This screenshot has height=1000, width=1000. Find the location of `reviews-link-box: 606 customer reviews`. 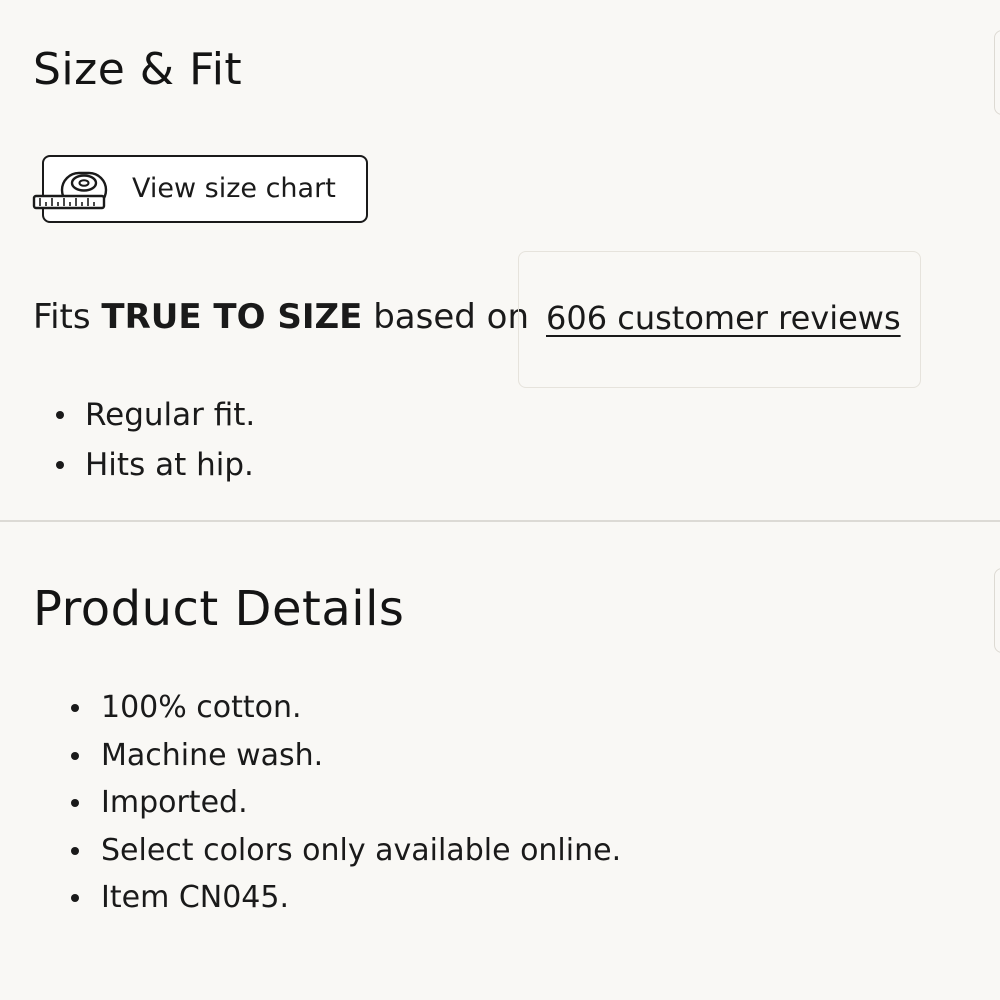

reviews-link-box: 606 customer reviews is located at coordinates (719, 319).